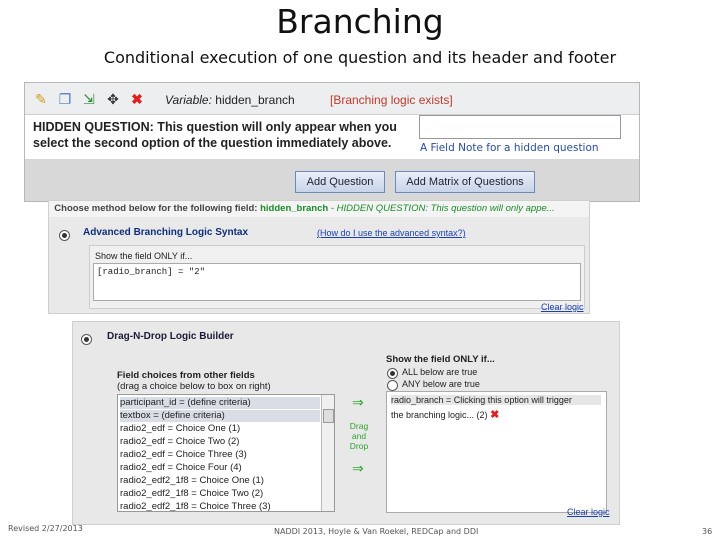 Image resolution: width=720 pixels, height=540 pixels. Describe the element at coordinates (445, 414) in the screenshot. I see `drop-item-line2: the branching logic... (2) ✖` at that location.